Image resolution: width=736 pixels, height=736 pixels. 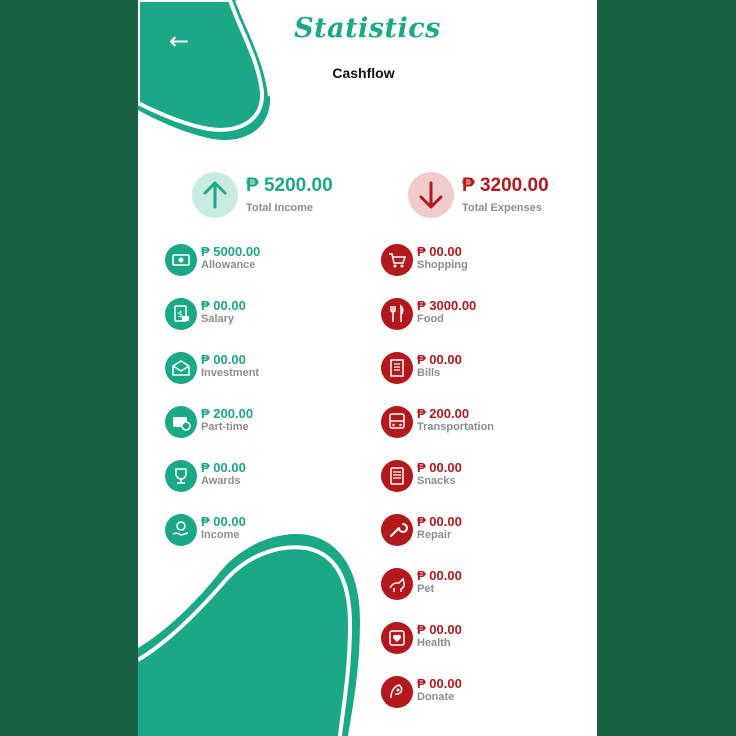 I want to click on total-expenses-amount: ₱ 3200.00, so click(x=505, y=185).